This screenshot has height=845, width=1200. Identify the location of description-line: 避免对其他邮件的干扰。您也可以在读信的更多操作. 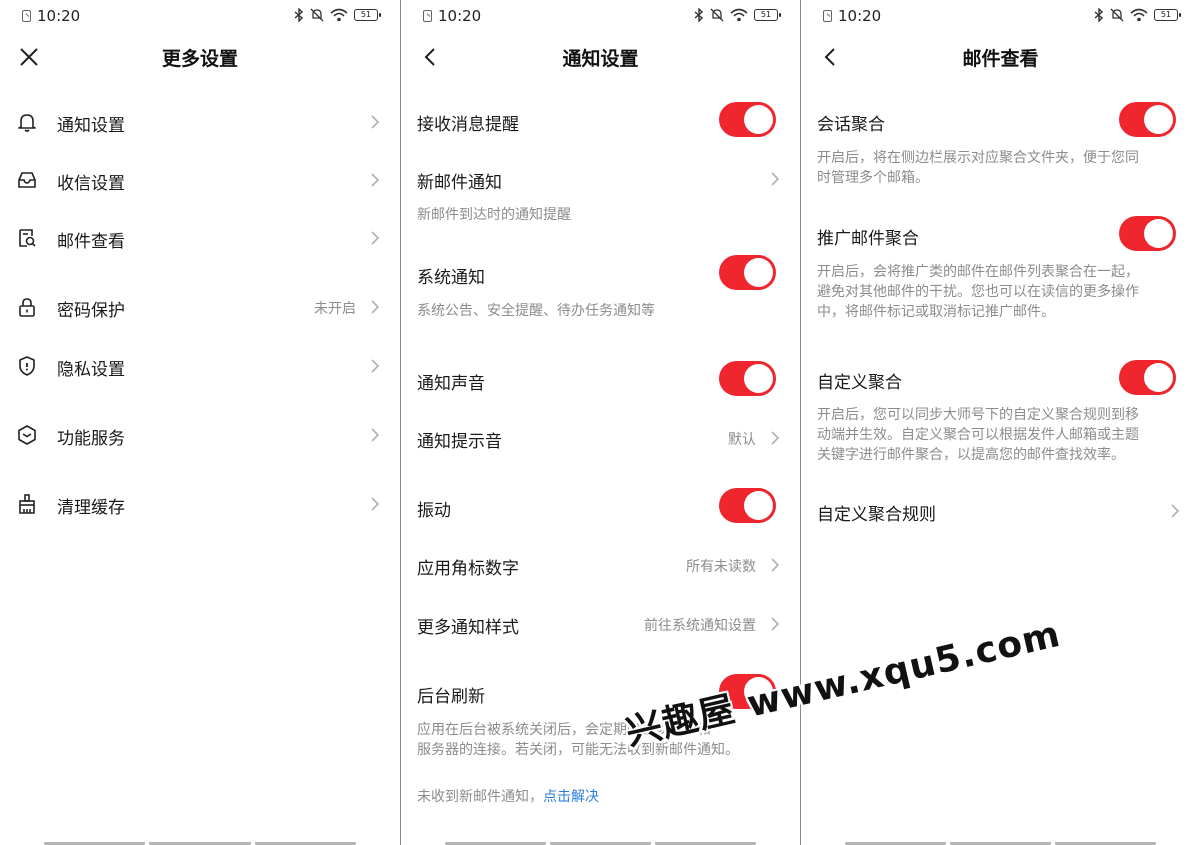
(978, 292).